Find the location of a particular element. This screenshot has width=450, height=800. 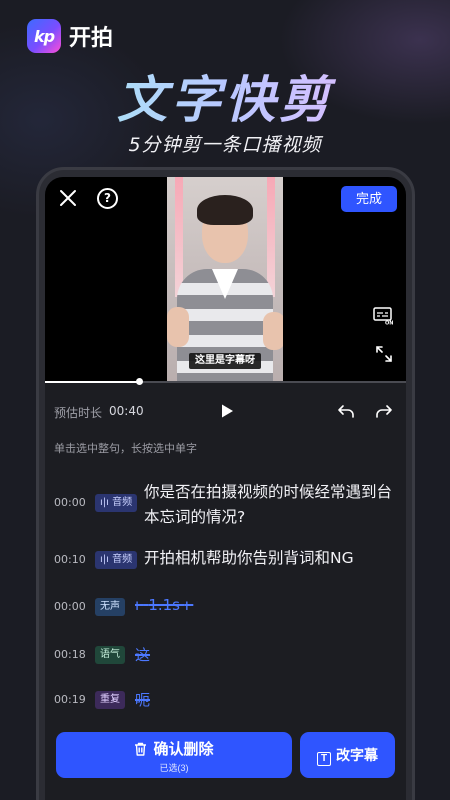

estimate-label: 预估时长 is located at coordinates (78, 413).